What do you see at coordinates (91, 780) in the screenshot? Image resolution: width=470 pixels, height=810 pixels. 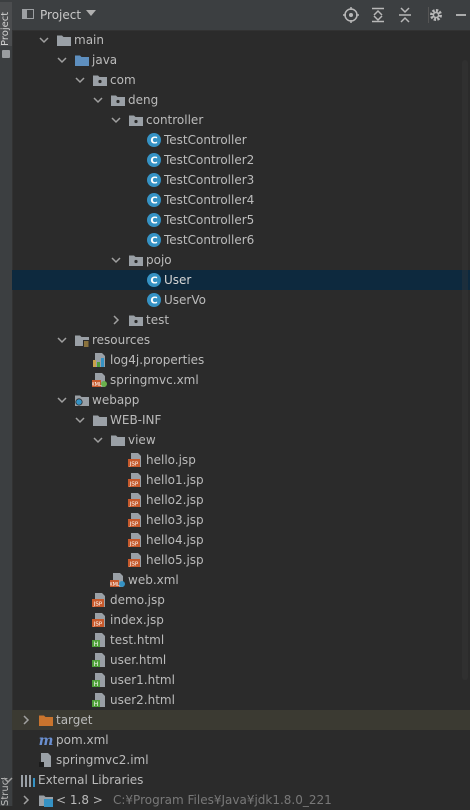 I see `tree-label: External Libraries` at bounding box center [91, 780].